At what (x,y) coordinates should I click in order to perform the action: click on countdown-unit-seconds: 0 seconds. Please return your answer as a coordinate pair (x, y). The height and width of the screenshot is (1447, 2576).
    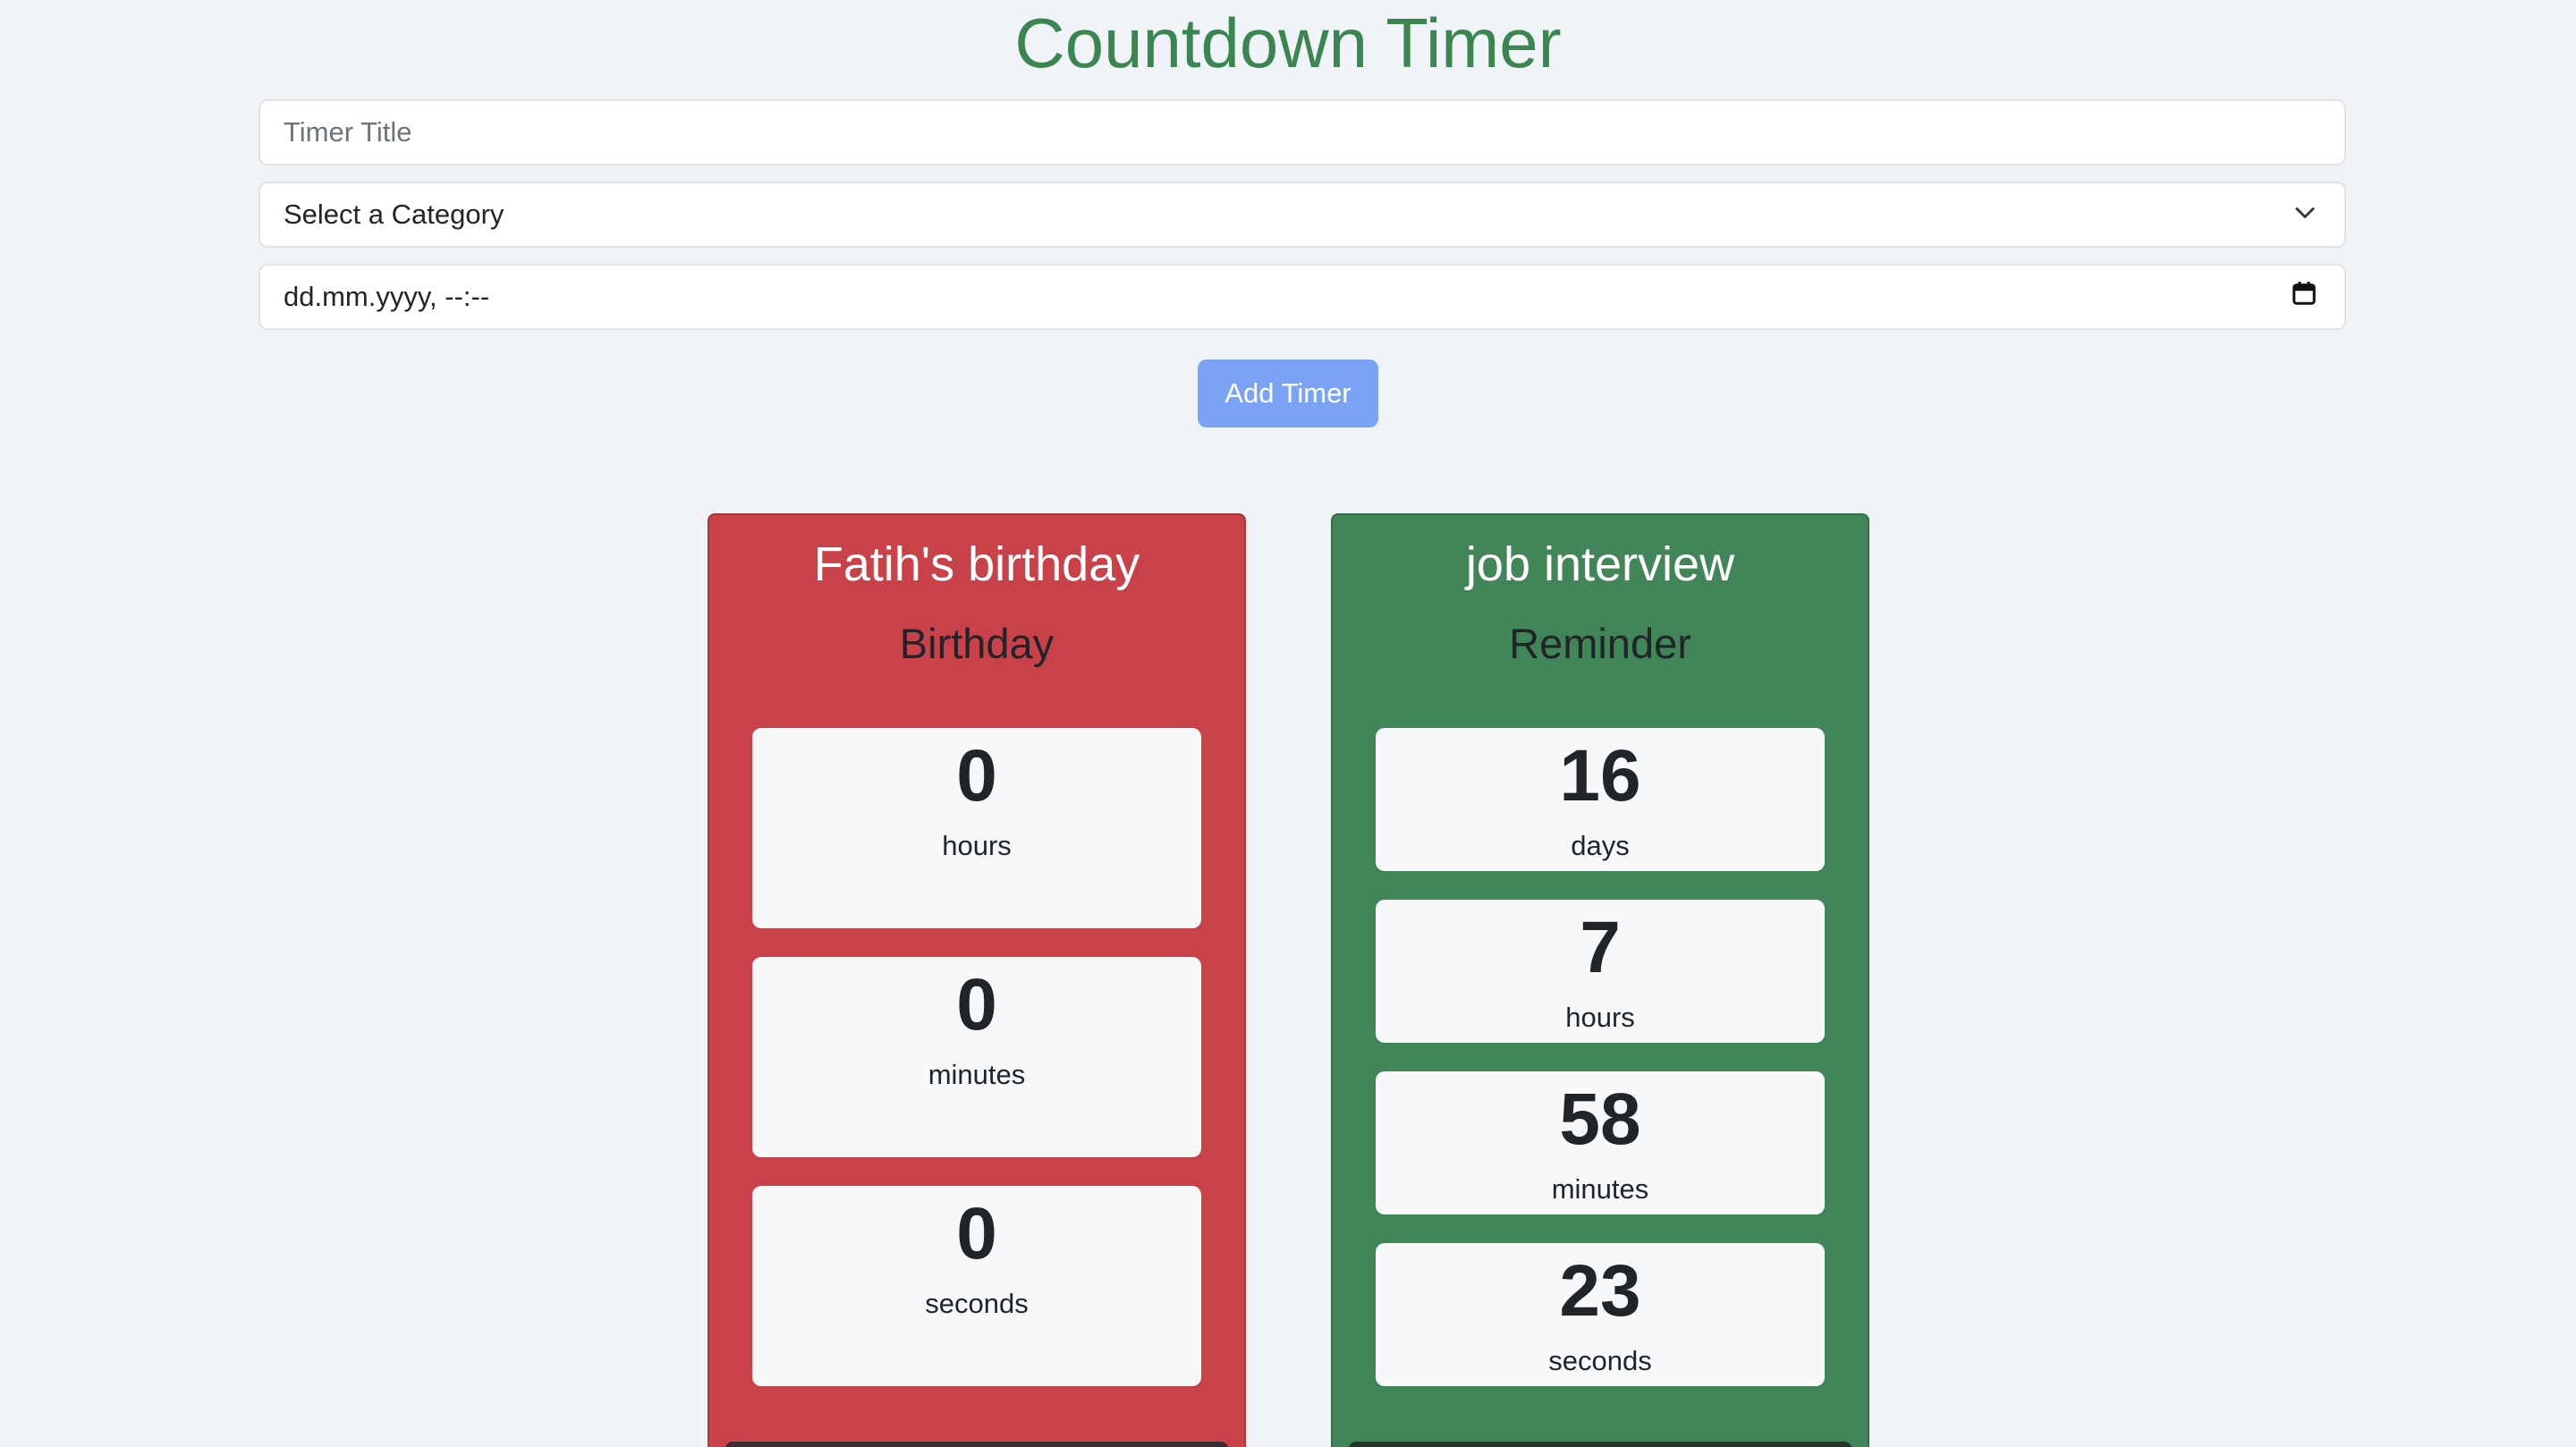
    Looking at the image, I should click on (976, 1286).